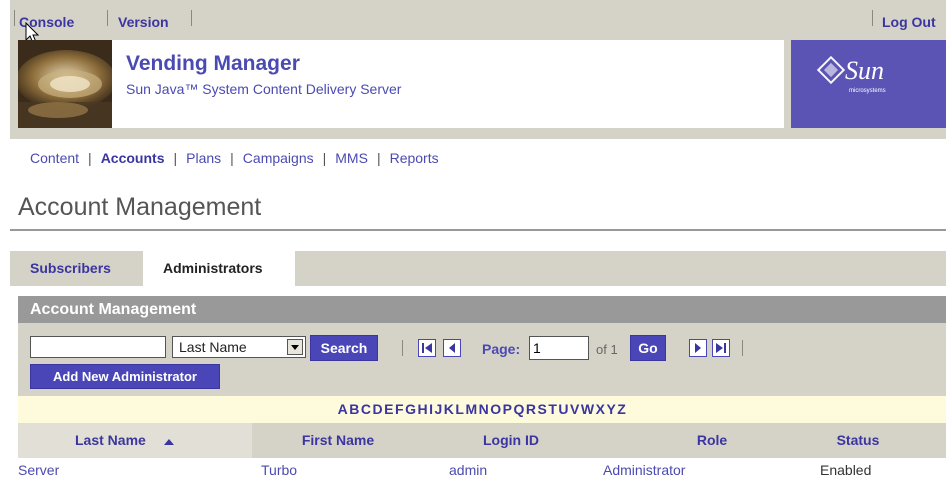  What do you see at coordinates (482, 309) in the screenshot?
I see `panel-title: Account Management` at bounding box center [482, 309].